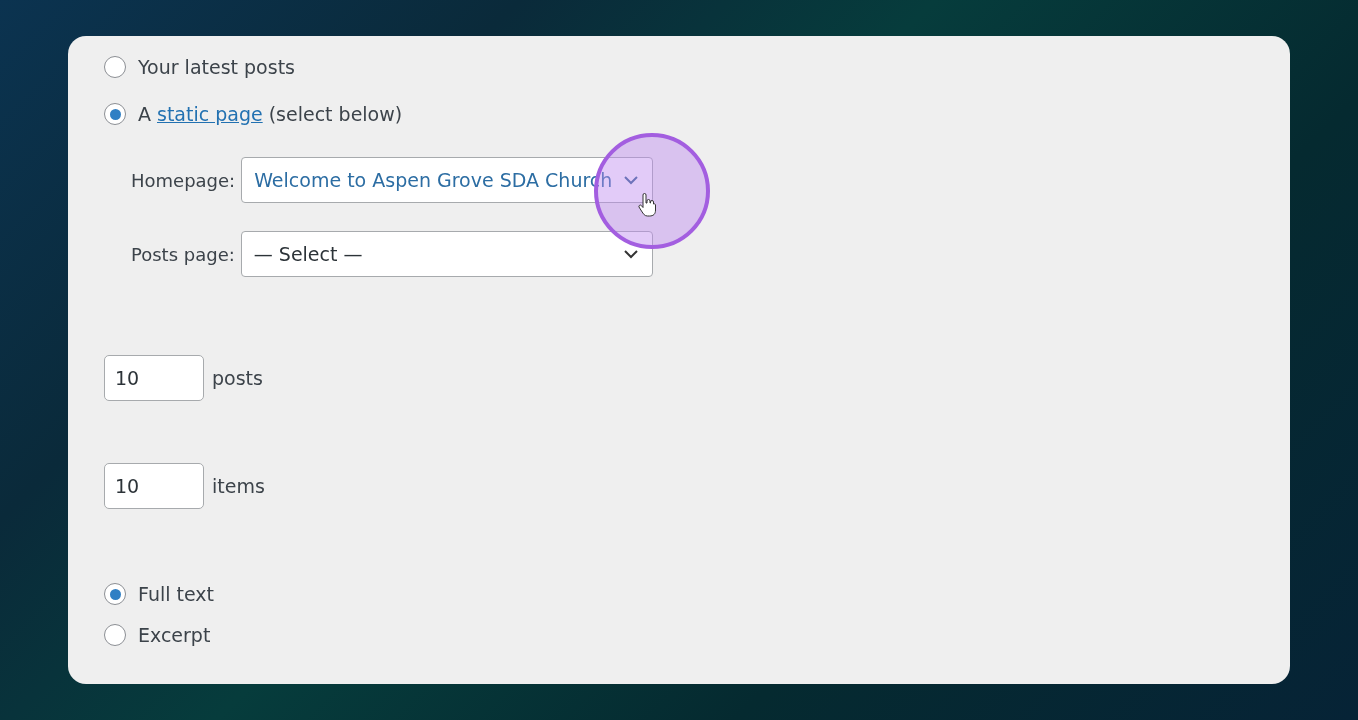 The image size is (1358, 720). What do you see at coordinates (183, 254) in the screenshot?
I see `field-label: Posts page:` at bounding box center [183, 254].